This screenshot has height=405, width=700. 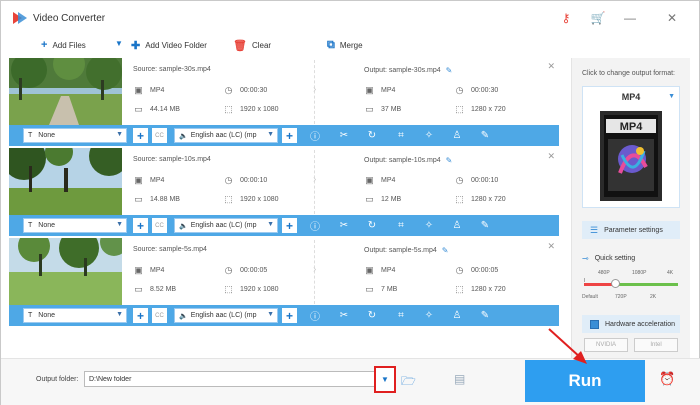 I want to click on hardware-acceleration-toggle: Hardware acceleration, so click(x=631, y=324).